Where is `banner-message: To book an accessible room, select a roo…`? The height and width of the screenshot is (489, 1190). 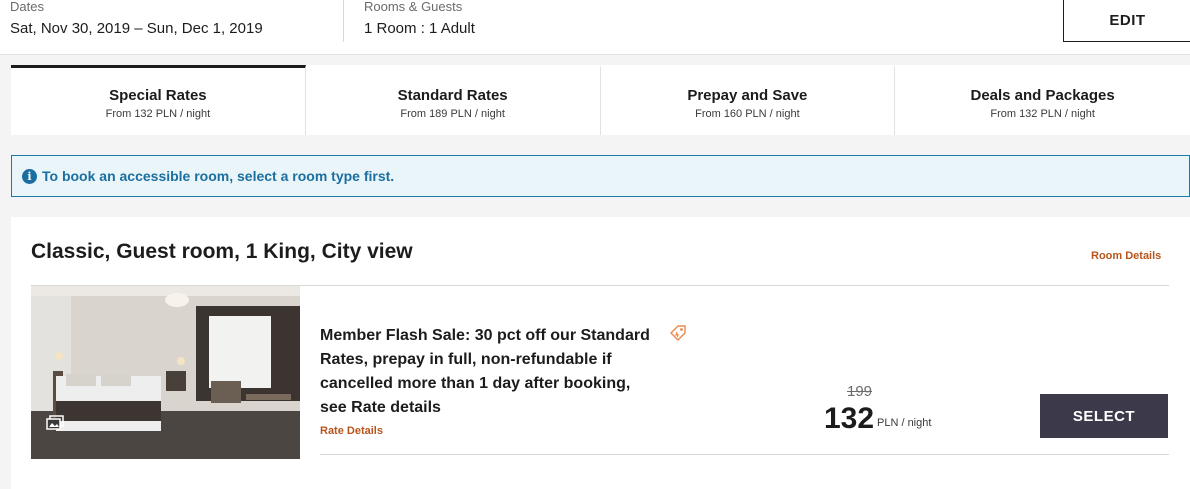 banner-message: To book an accessible room, select a roo… is located at coordinates (218, 176).